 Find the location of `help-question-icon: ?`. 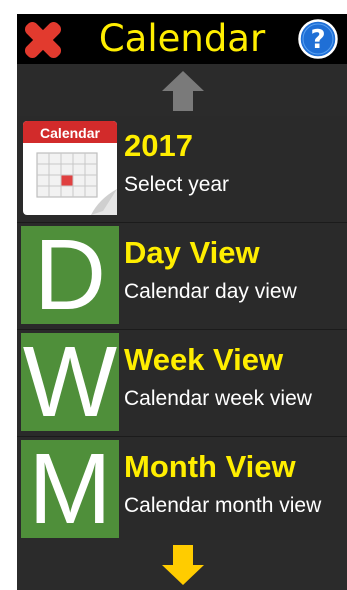

help-question-icon: ? is located at coordinates (318, 39).